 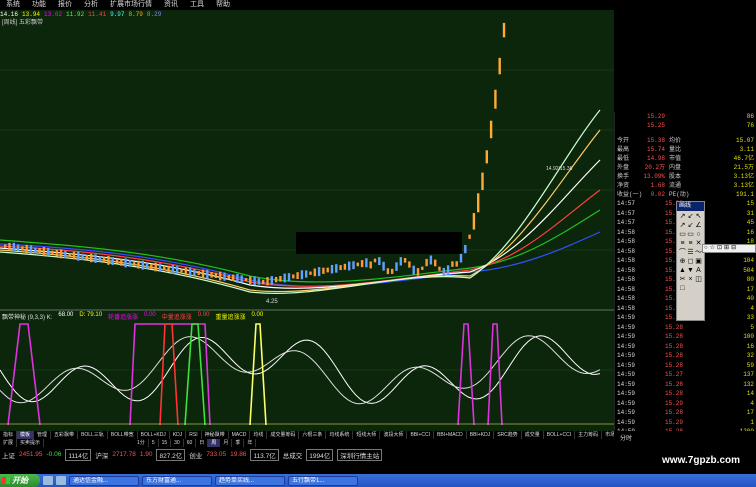 I want to click on indicator-tab: 成交量筹码, so click(x=283, y=435).